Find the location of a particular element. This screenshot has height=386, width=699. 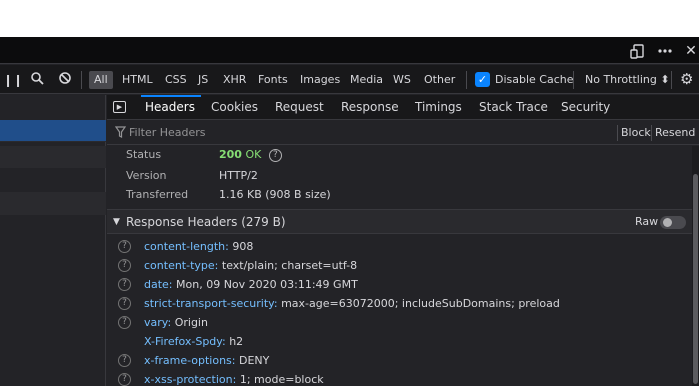

throttling-select: No Throttling ⬍ is located at coordinates (627, 80).